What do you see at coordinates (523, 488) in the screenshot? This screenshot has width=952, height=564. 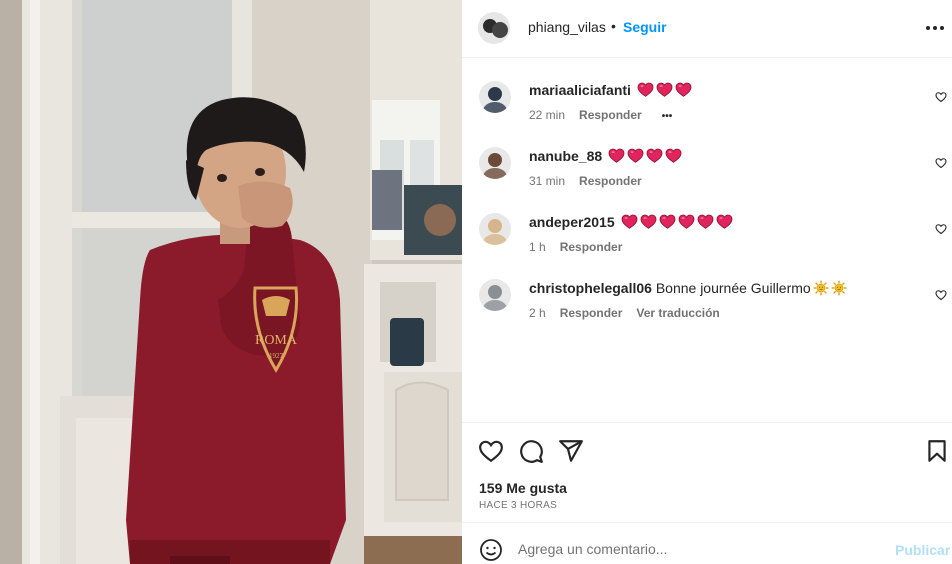 I see `likes-count: 159 Me gusta` at bounding box center [523, 488].